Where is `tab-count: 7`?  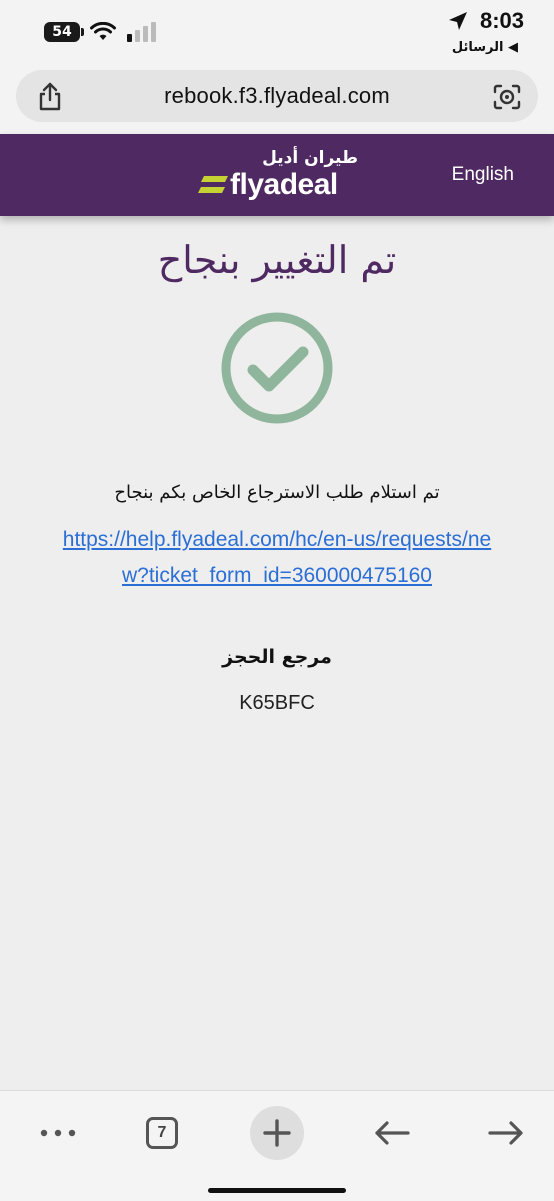 tab-count: 7 is located at coordinates (162, 1133).